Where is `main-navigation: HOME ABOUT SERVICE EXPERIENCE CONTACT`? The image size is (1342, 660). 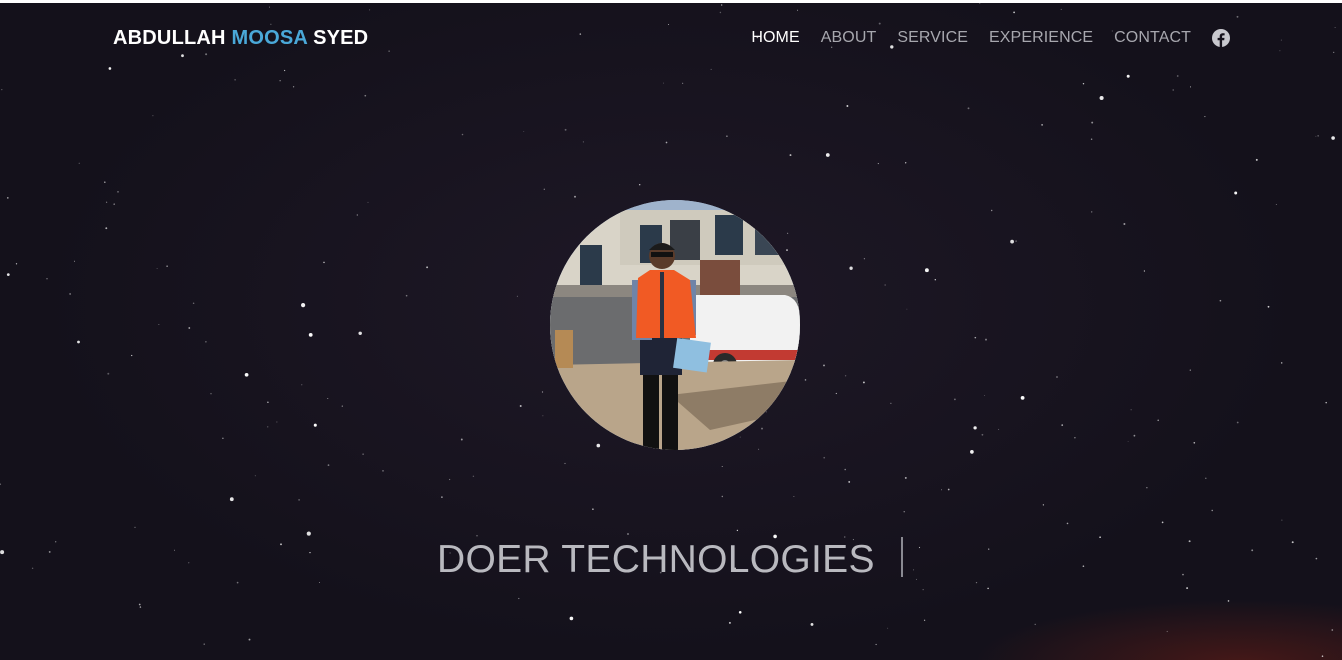 main-navigation: HOME ABOUT SERVICE EXPERIENCE CONTACT is located at coordinates (990, 38).